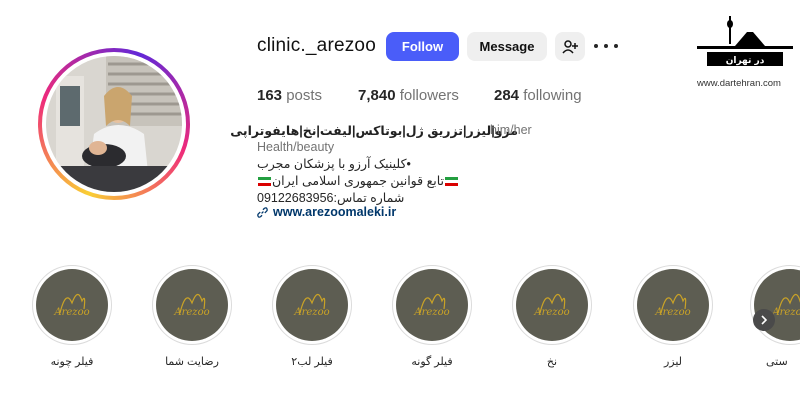  What do you see at coordinates (739, 83) in the screenshot?
I see `watermark-url: www.dartehran.com` at bounding box center [739, 83].